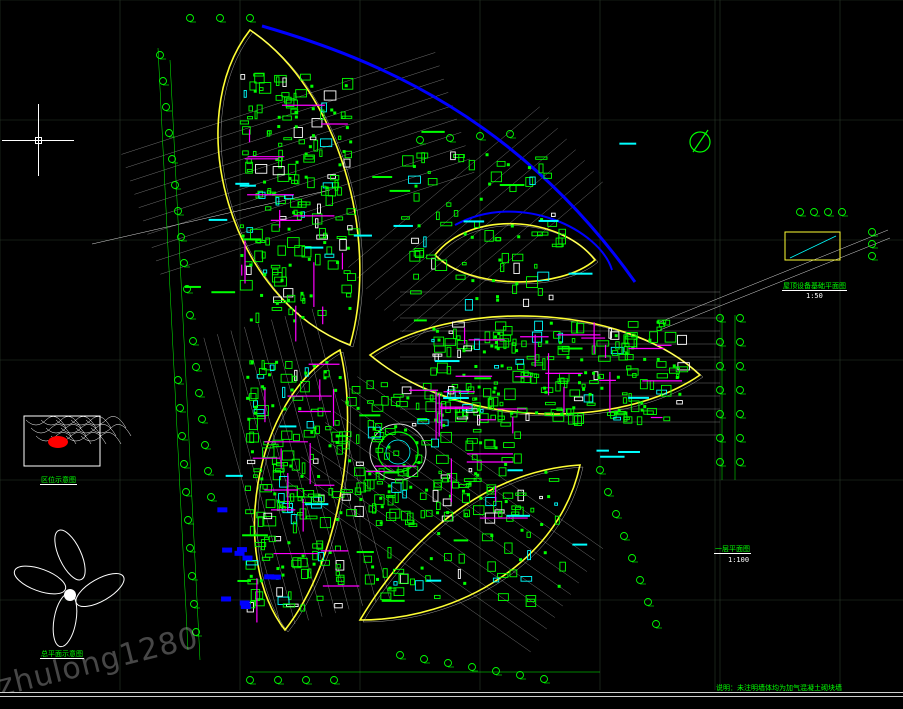 The height and width of the screenshot is (709, 903). What do you see at coordinates (732, 549) in the screenshot?
I see `plan-title: 一层平面图` at bounding box center [732, 549].